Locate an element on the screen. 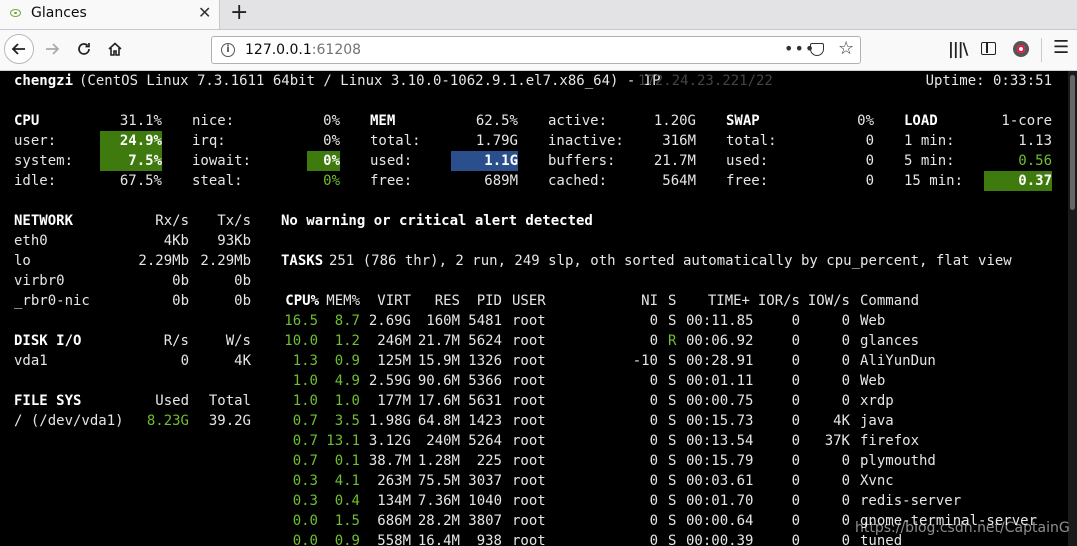 The height and width of the screenshot is (546, 1077). toolbar-divider is located at coordinates (1041, 50).